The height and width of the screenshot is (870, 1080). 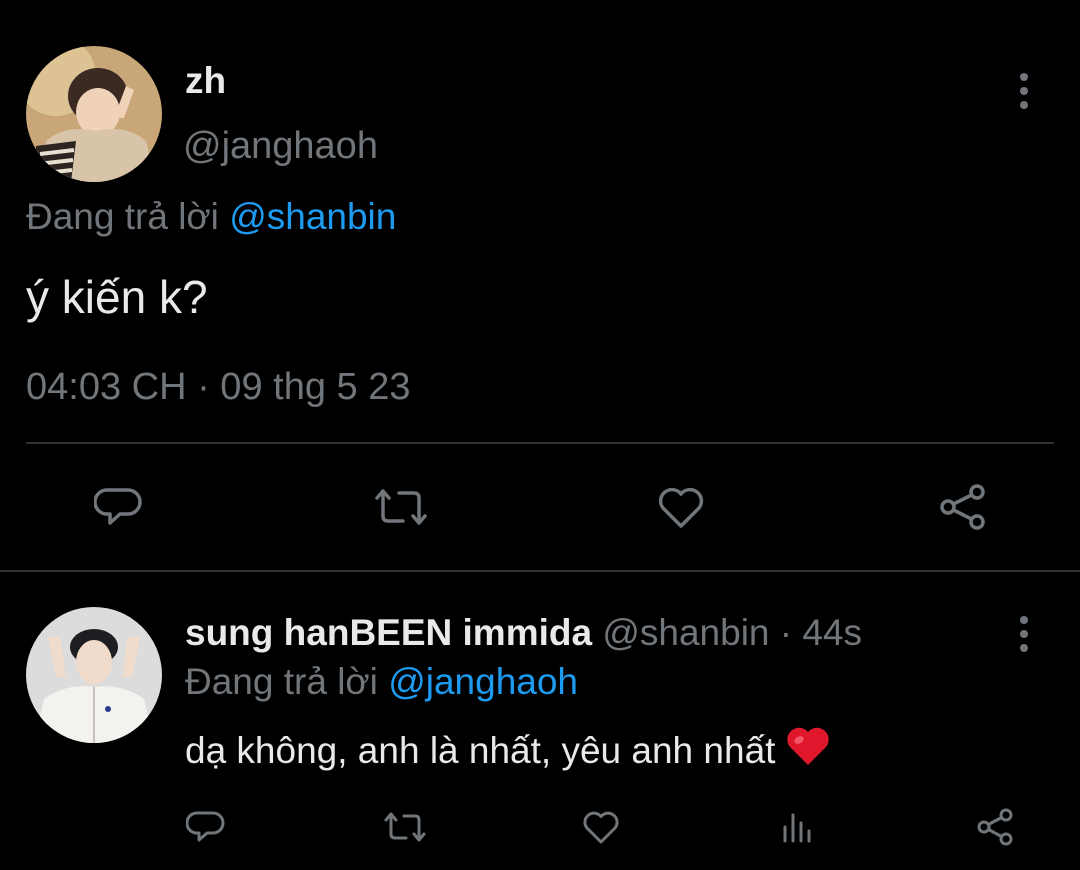 What do you see at coordinates (808, 750) in the screenshot?
I see `red-heart-emoji` at bounding box center [808, 750].